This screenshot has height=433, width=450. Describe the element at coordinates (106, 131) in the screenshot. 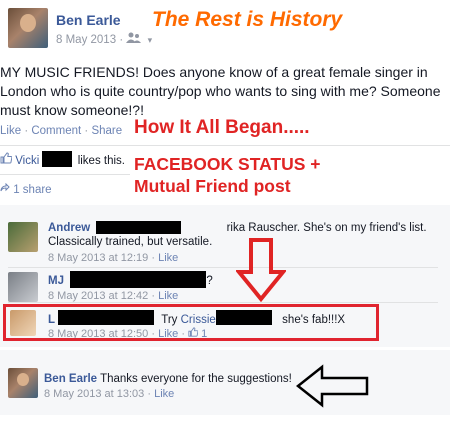

I see `share-action: Share` at that location.